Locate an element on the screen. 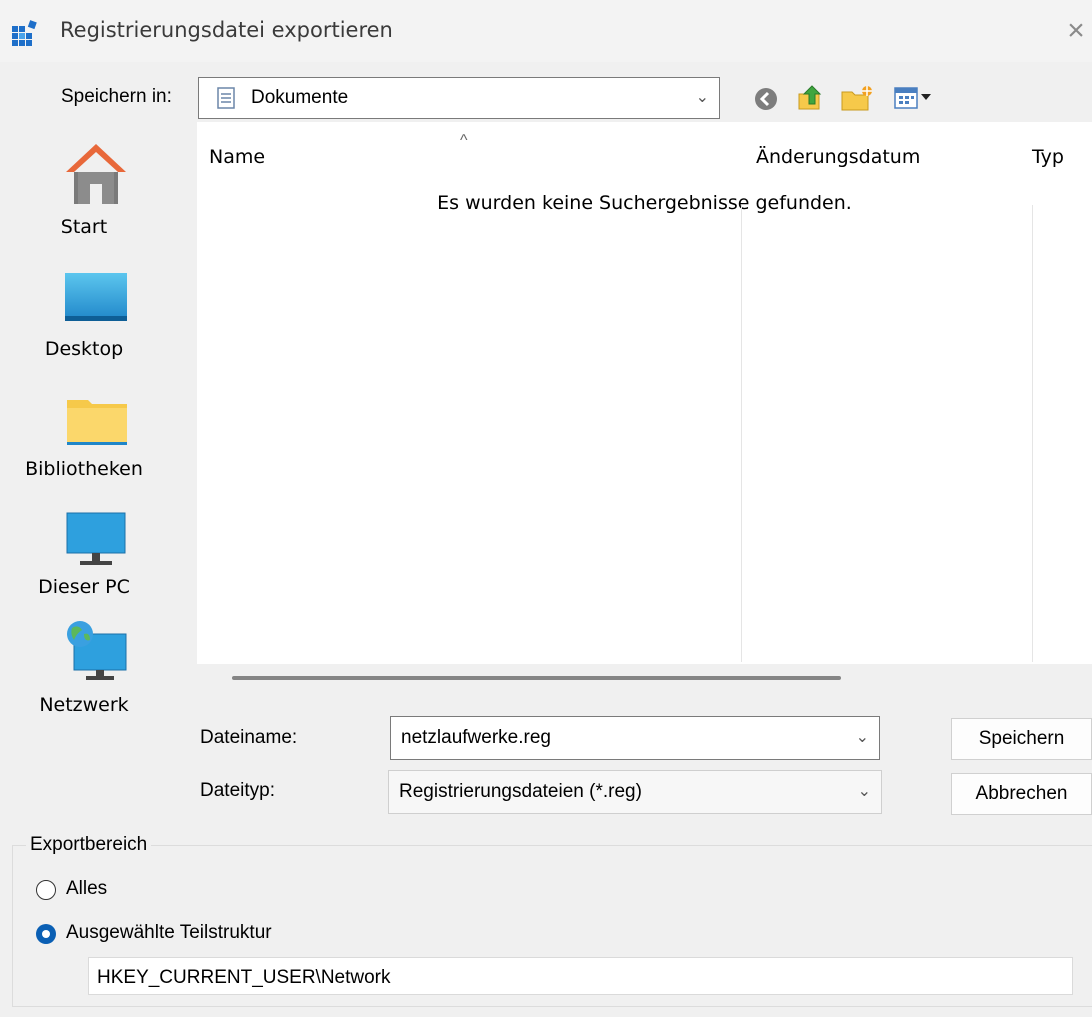 Image resolution: width=1092 pixels, height=1017 pixels. libraries-icon is located at coordinates (97, 422).